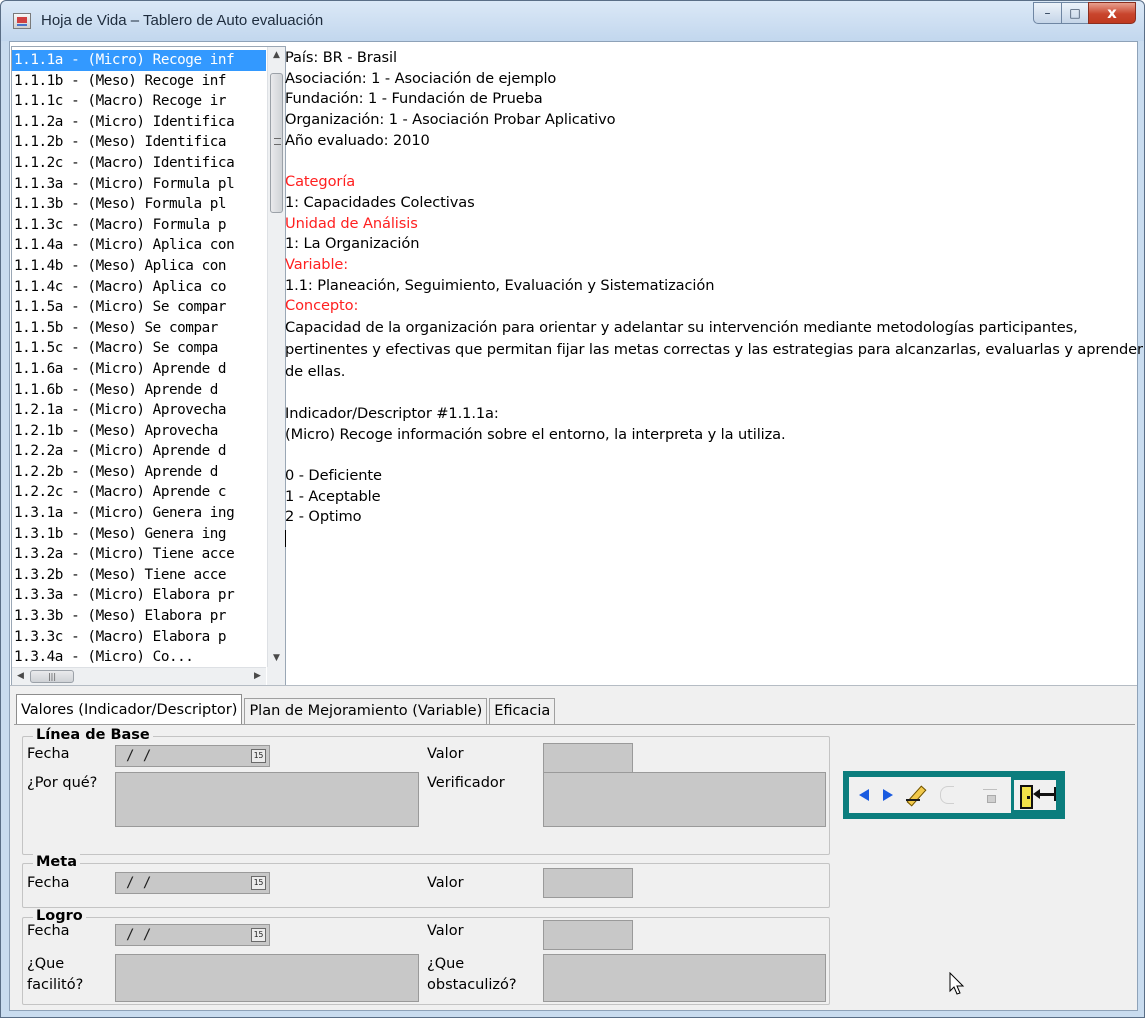  I want to click on categoria-label: Categoría, so click(320, 182).